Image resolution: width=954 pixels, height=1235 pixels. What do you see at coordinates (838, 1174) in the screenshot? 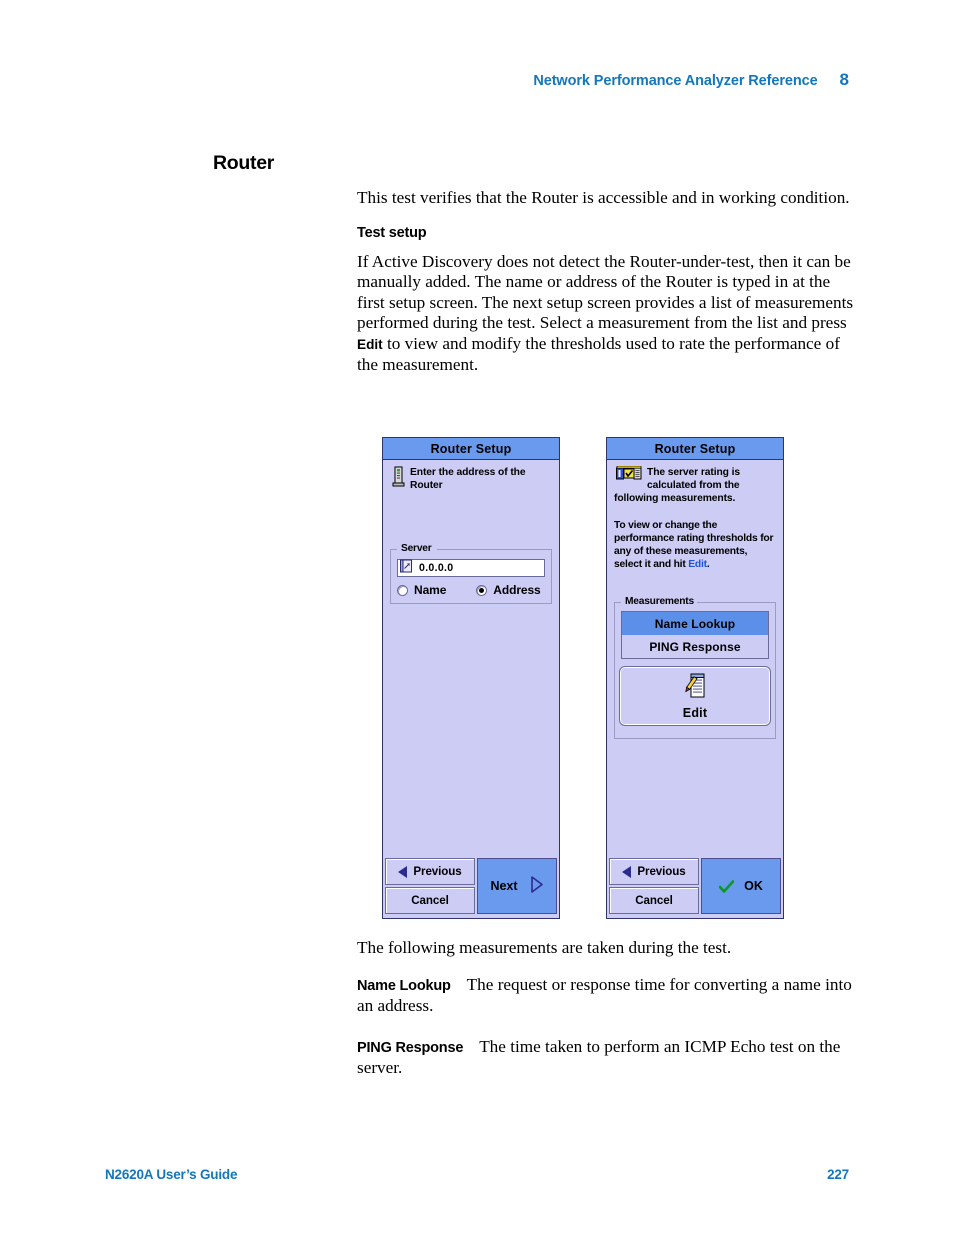
I see `page-number: 227` at bounding box center [838, 1174].